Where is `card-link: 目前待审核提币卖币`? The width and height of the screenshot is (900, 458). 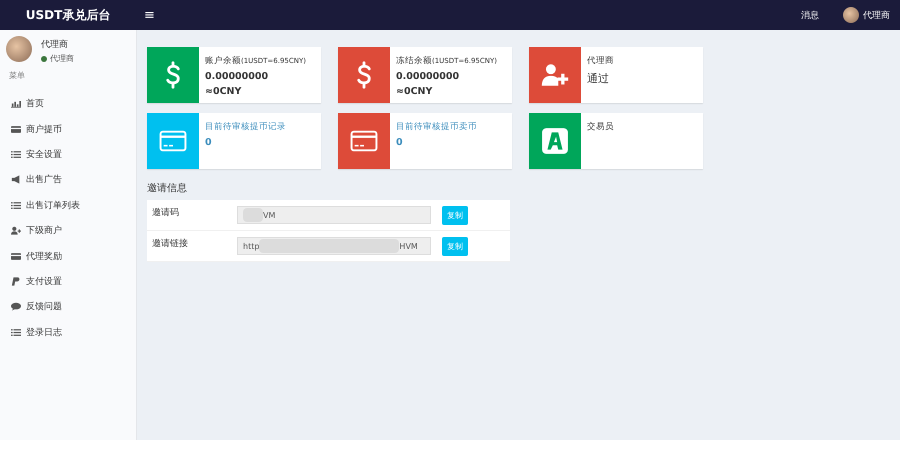 card-link: 目前待审核提币卖币 is located at coordinates (436, 127).